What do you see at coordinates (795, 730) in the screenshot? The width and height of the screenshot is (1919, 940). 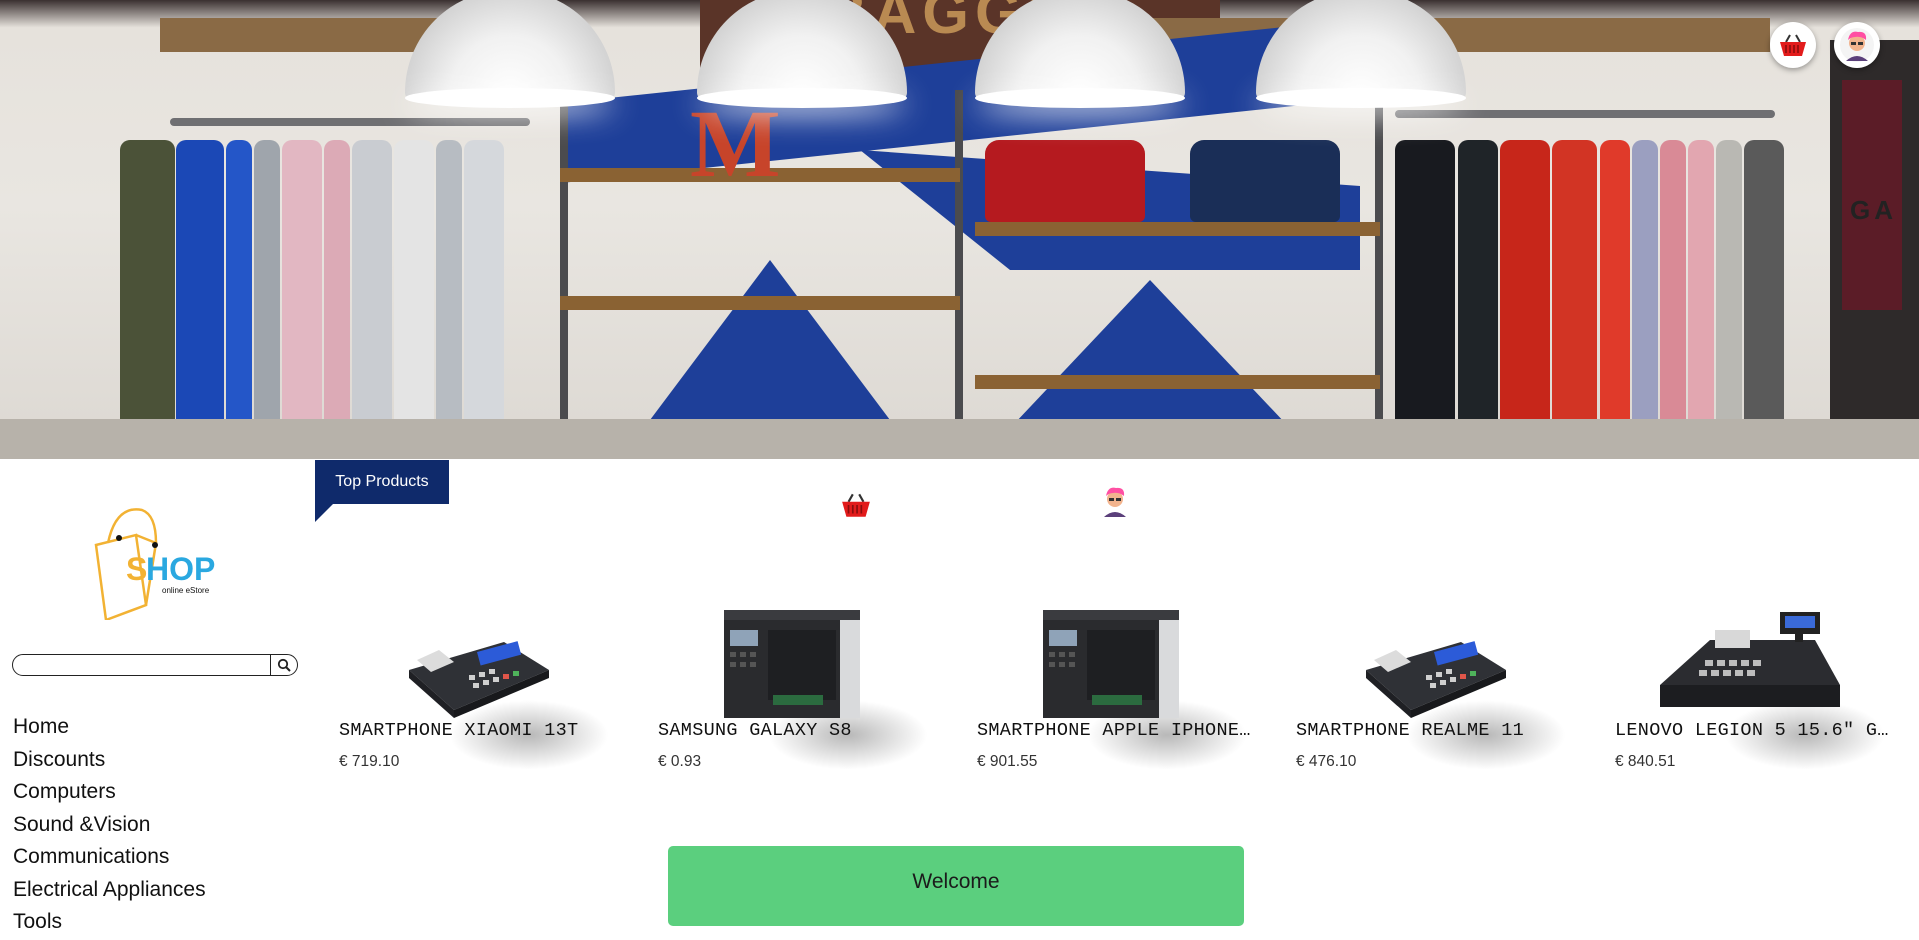 I see `product-name: SAMSUNG GALAXY S8` at bounding box center [795, 730].